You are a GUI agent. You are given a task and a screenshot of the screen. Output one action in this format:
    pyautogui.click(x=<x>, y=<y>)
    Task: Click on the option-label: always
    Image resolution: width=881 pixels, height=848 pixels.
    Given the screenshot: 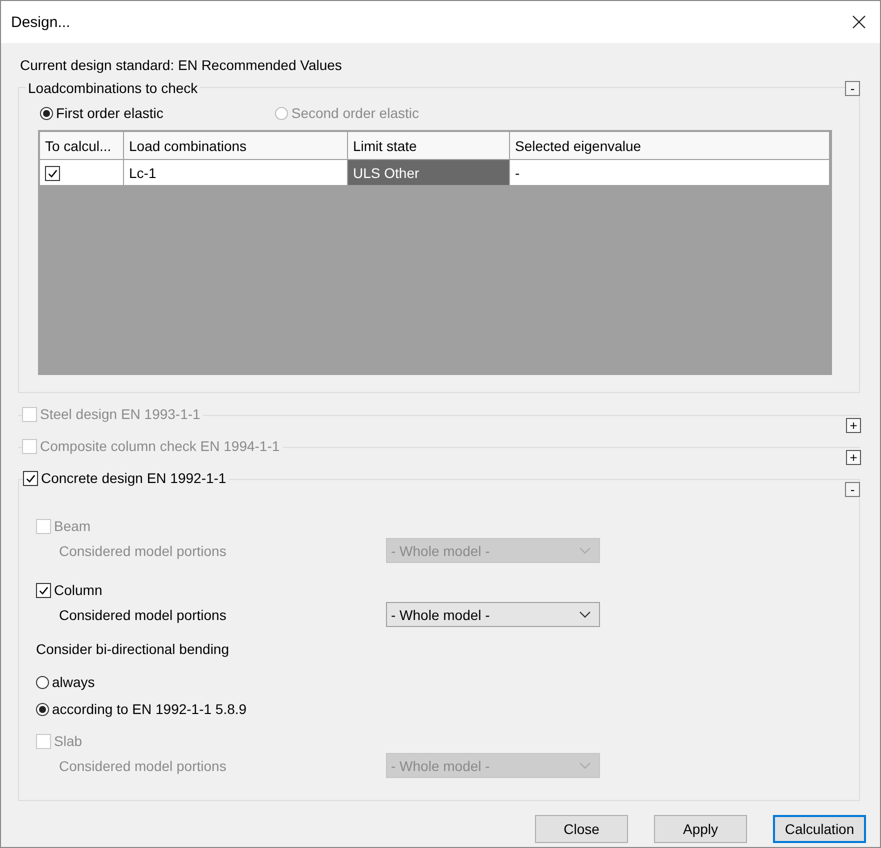 What is the action you would take?
    pyautogui.click(x=73, y=682)
    